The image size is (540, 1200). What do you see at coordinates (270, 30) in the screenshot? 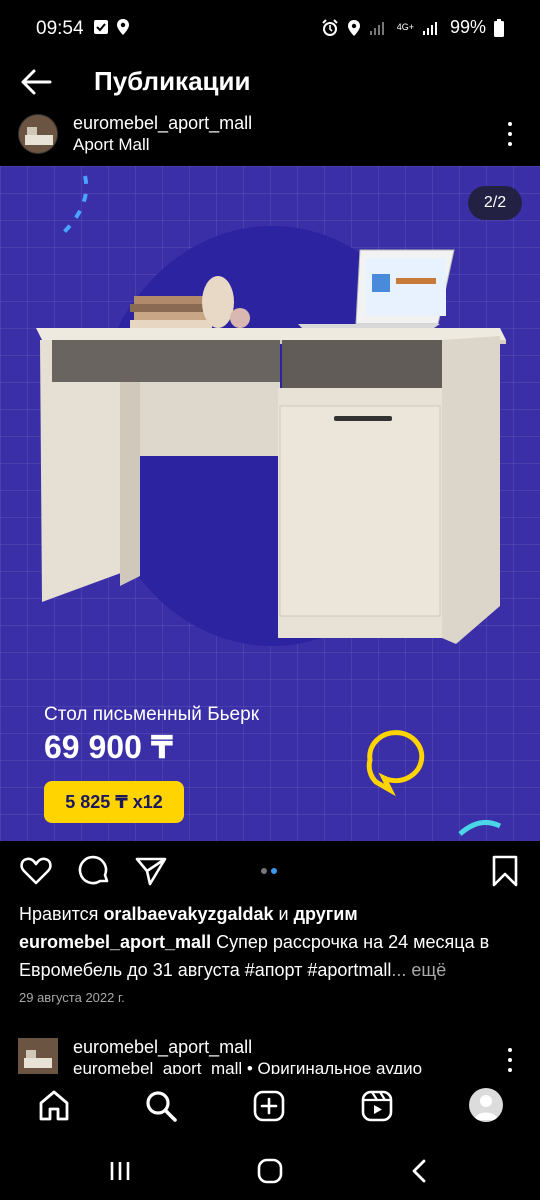
I see `status-bar: 09:54 4G+ 99%` at bounding box center [270, 30].